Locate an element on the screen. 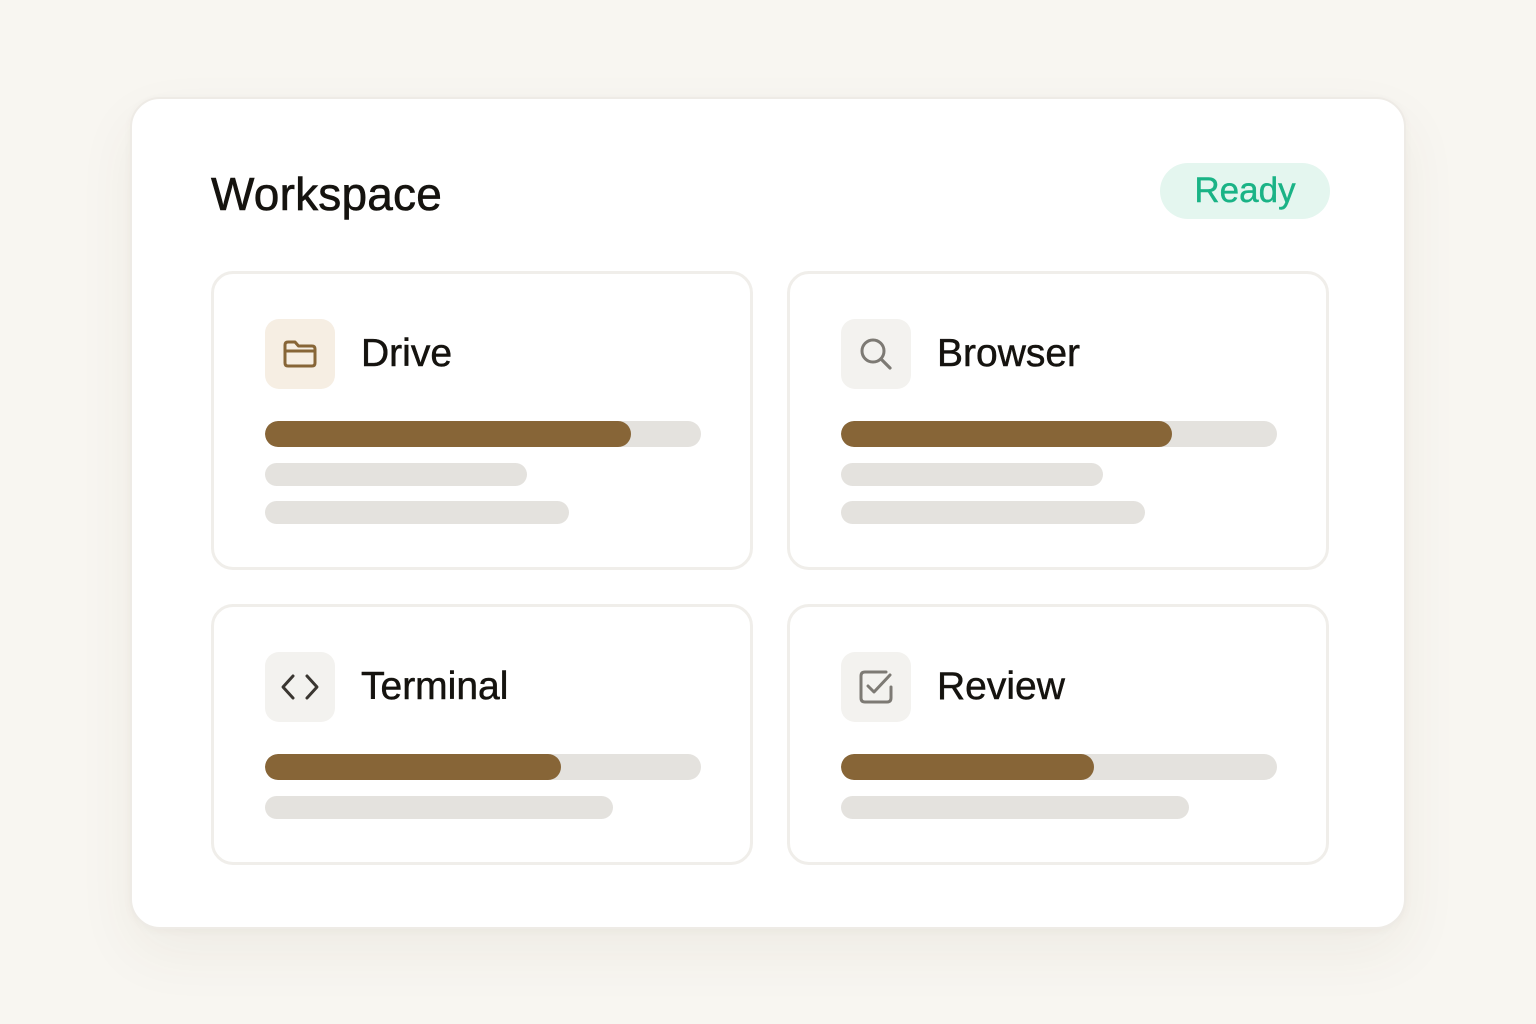 The image size is (1536, 1024). card-title-browser: Browser is located at coordinates (1009, 354).